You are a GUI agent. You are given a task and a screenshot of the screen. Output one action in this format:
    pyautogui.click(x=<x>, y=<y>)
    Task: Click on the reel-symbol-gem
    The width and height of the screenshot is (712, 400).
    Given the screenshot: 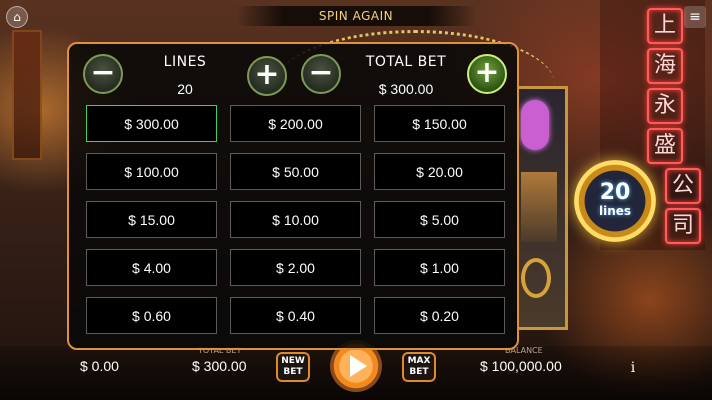 What is the action you would take?
    pyautogui.click(x=535, y=125)
    